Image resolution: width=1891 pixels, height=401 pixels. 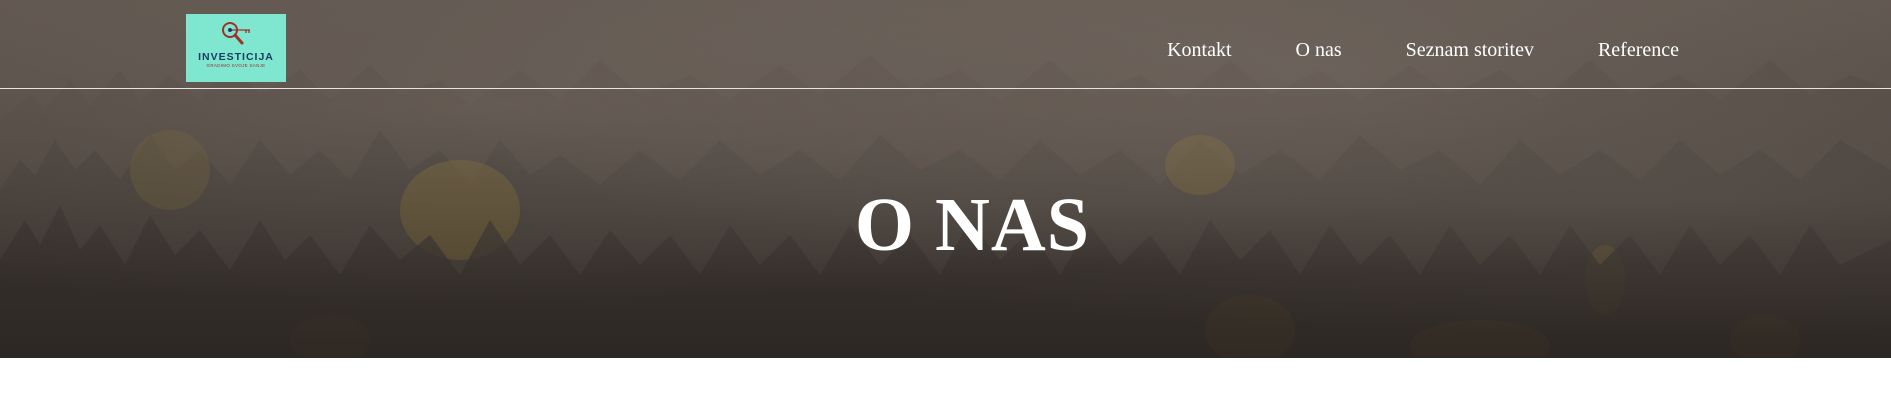 I want to click on logo: INVESTICIJA GRADIMO SVOJE SANJE, so click(x=236, y=48).